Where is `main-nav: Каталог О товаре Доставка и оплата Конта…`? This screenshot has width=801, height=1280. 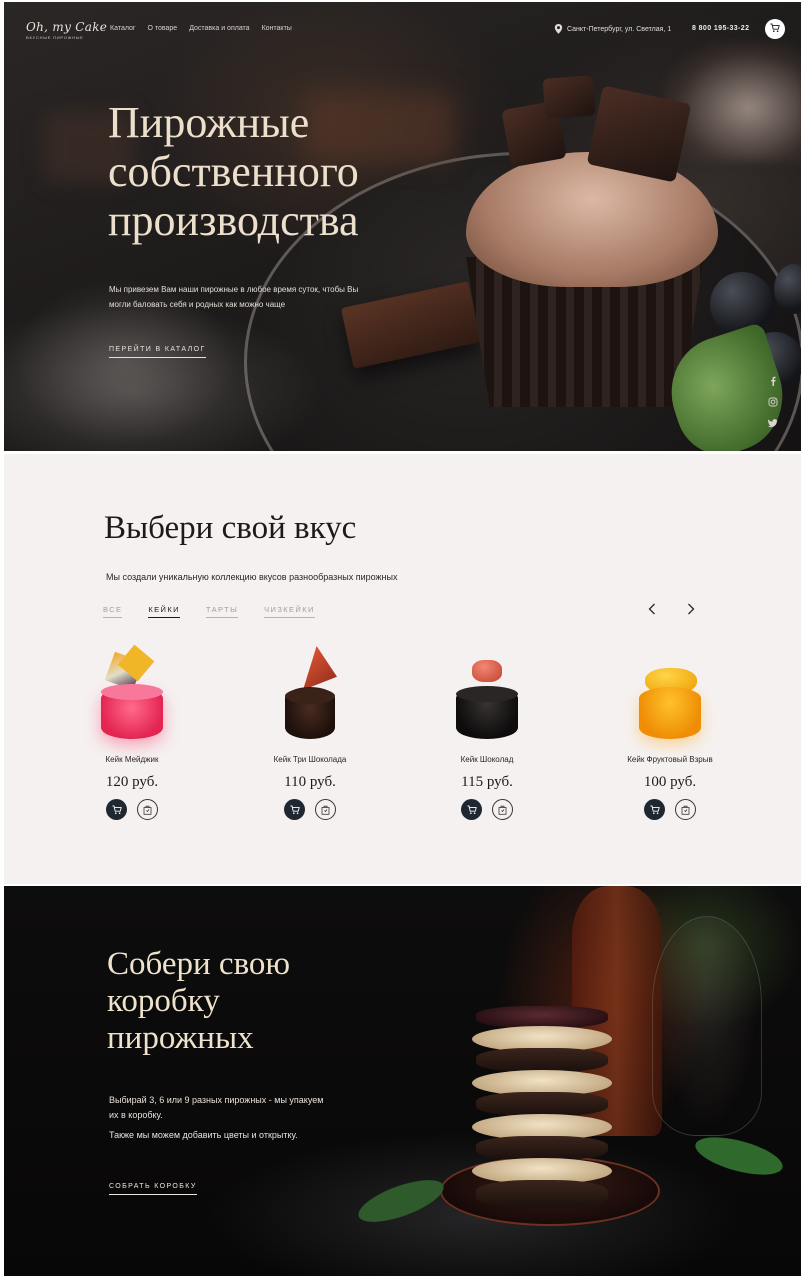
main-nav: Каталог О товаре Доставка и оплата Конта… is located at coordinates (201, 28).